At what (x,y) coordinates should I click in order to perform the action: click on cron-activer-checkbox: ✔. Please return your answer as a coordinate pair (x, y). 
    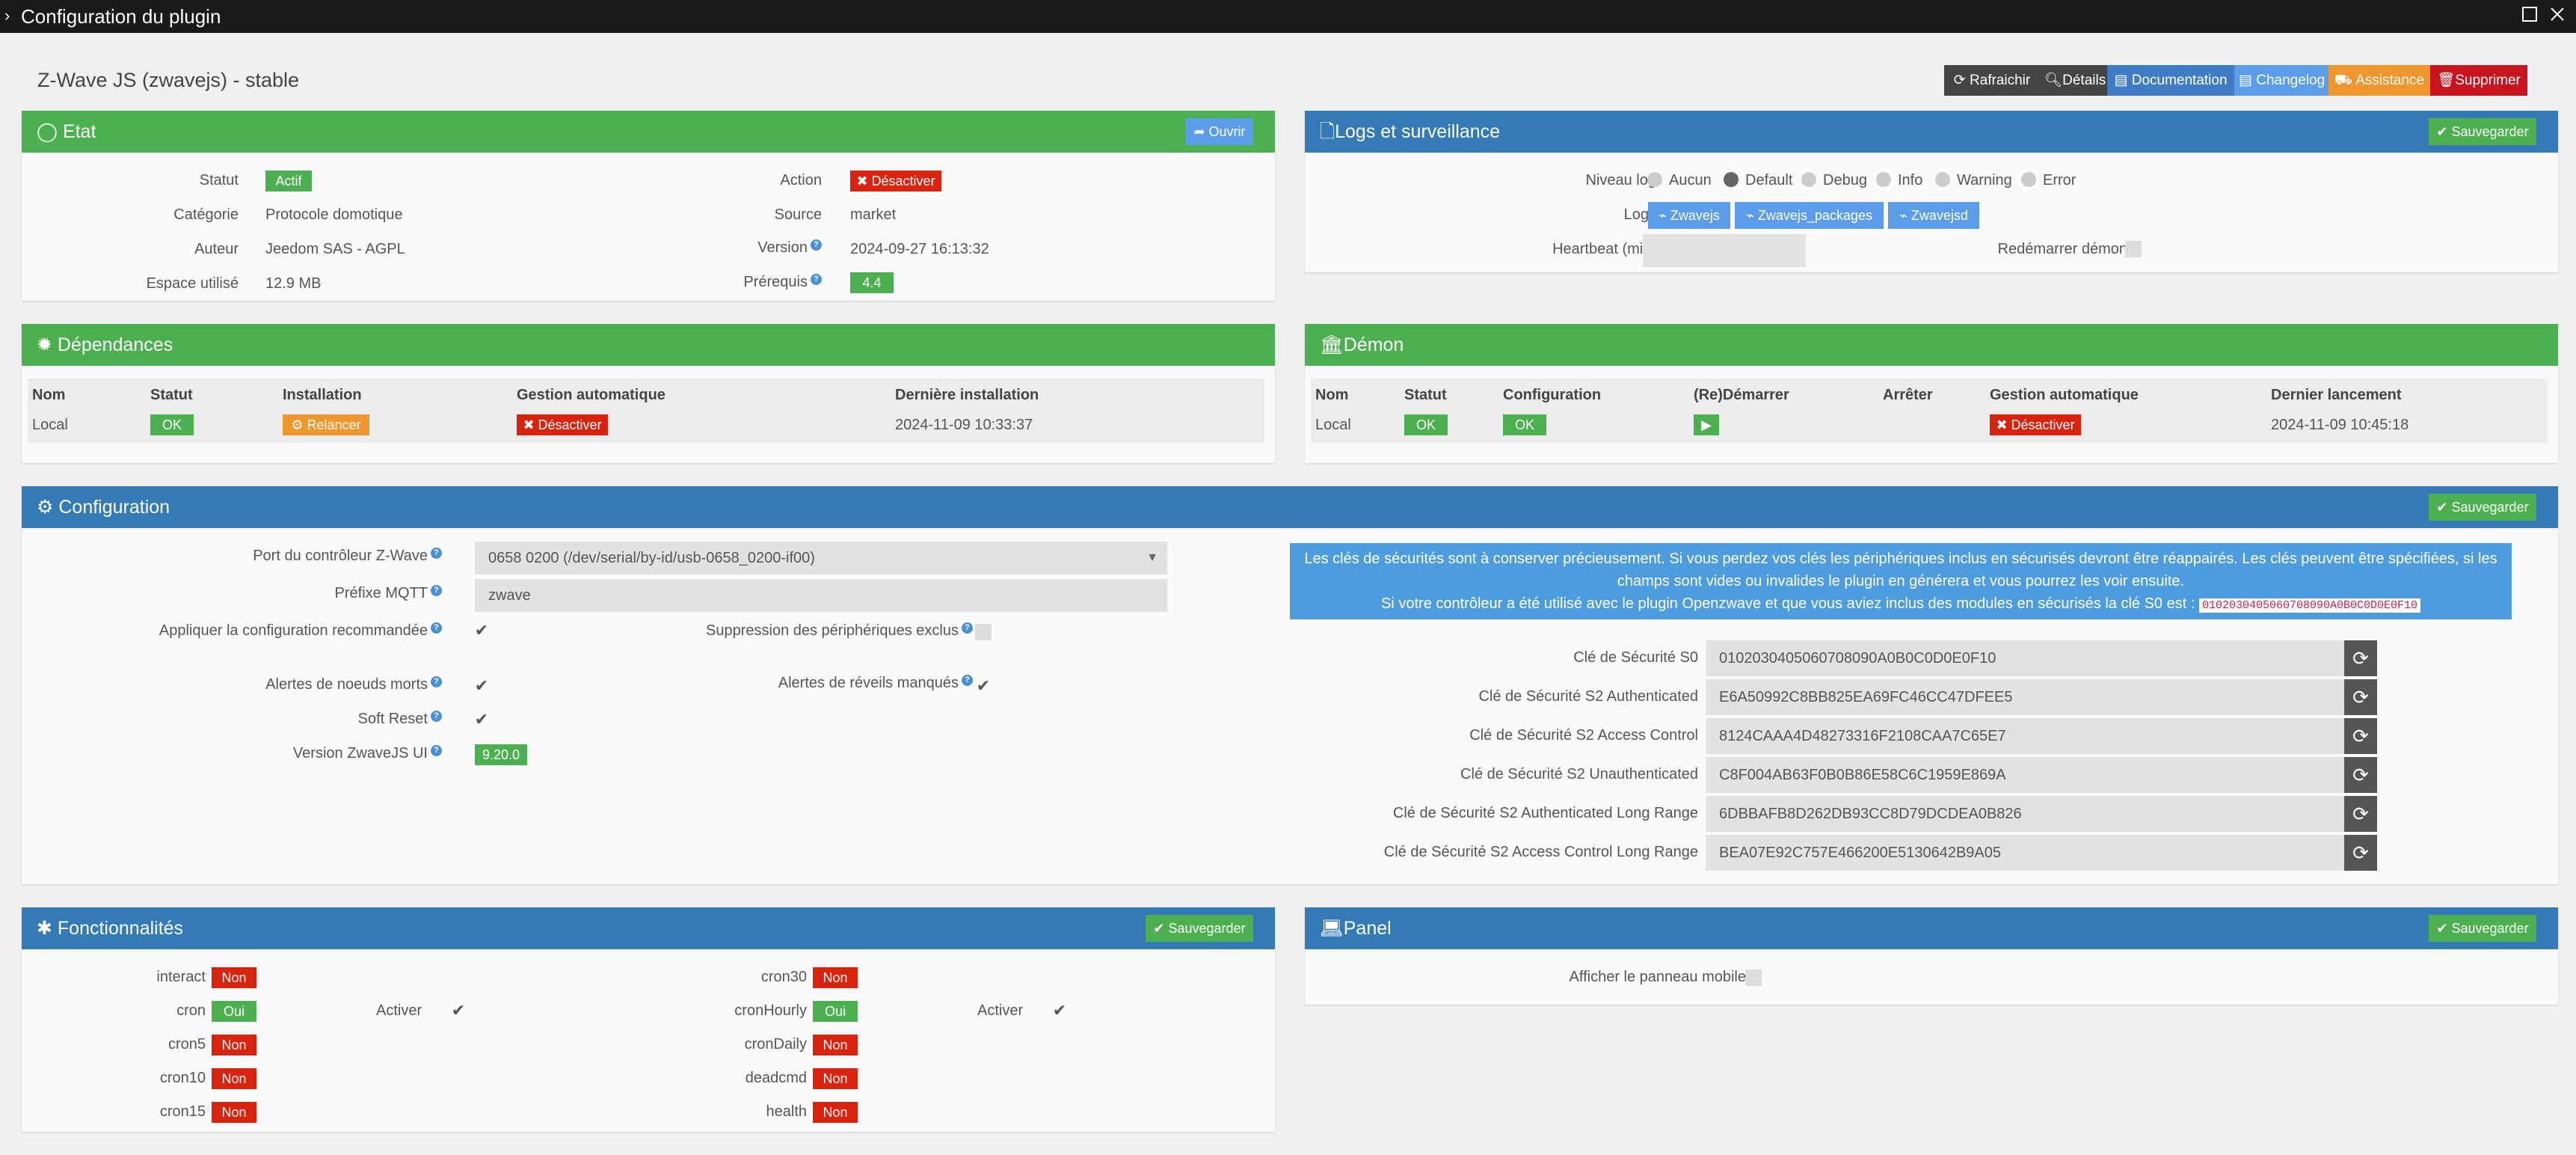
    Looking at the image, I should click on (458, 1010).